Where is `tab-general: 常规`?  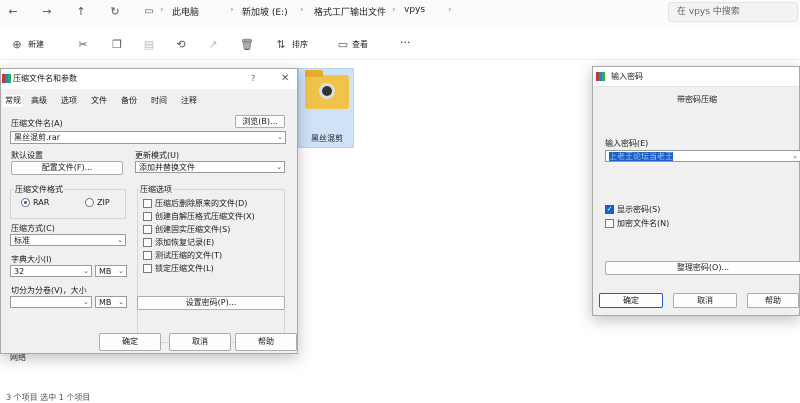 tab-general: 常规 is located at coordinates (13, 101).